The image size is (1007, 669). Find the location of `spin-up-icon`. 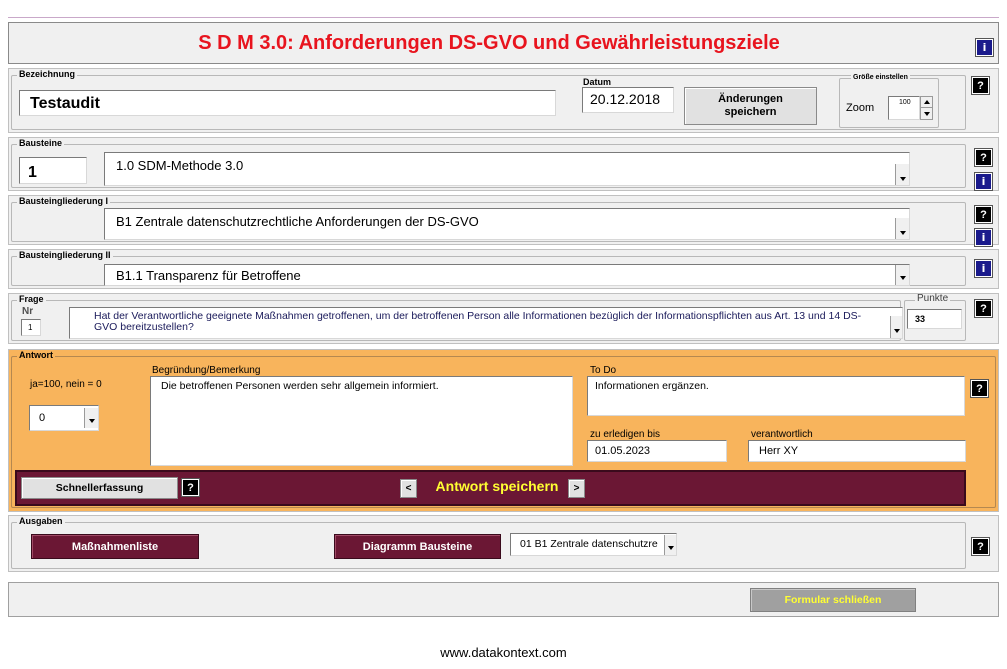

spin-up-icon is located at coordinates (926, 102).